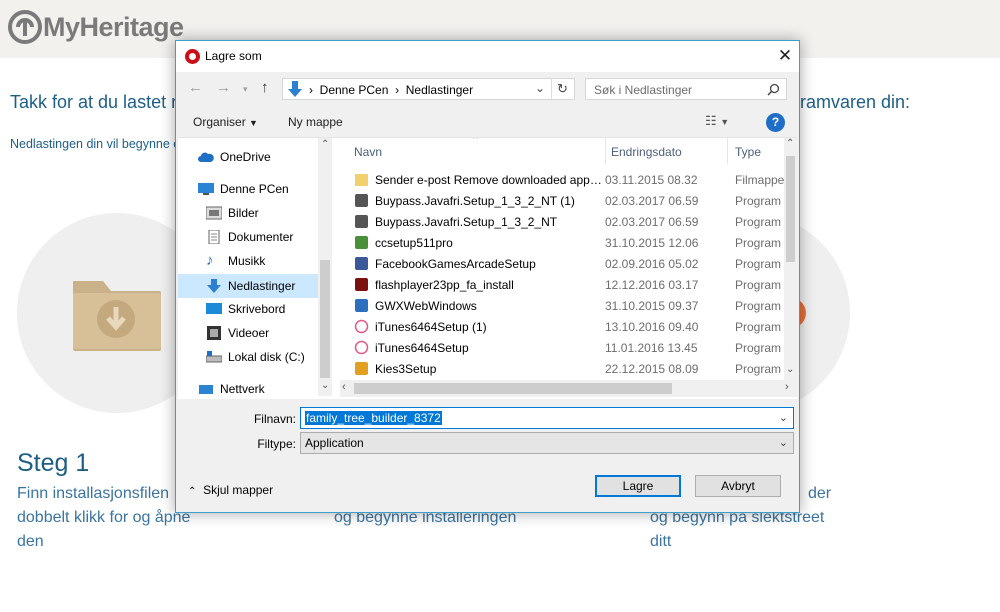 The width and height of the screenshot is (1000, 612). I want to click on organize-button: Organiser ▼, so click(225, 122).